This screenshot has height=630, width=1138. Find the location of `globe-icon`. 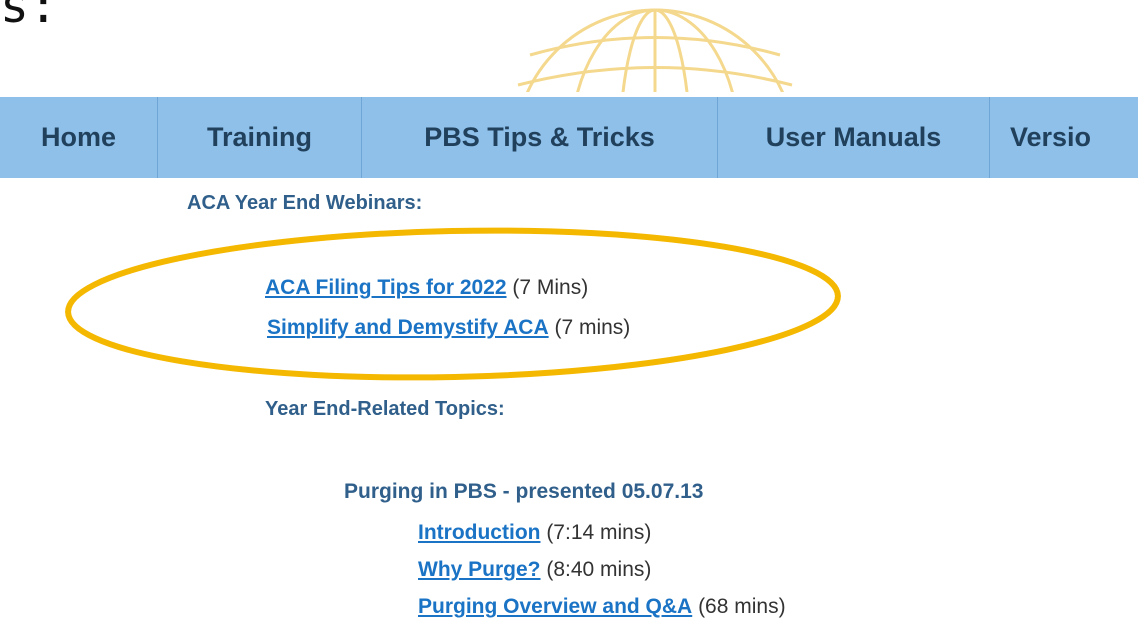

globe-icon is located at coordinates (655, 50).